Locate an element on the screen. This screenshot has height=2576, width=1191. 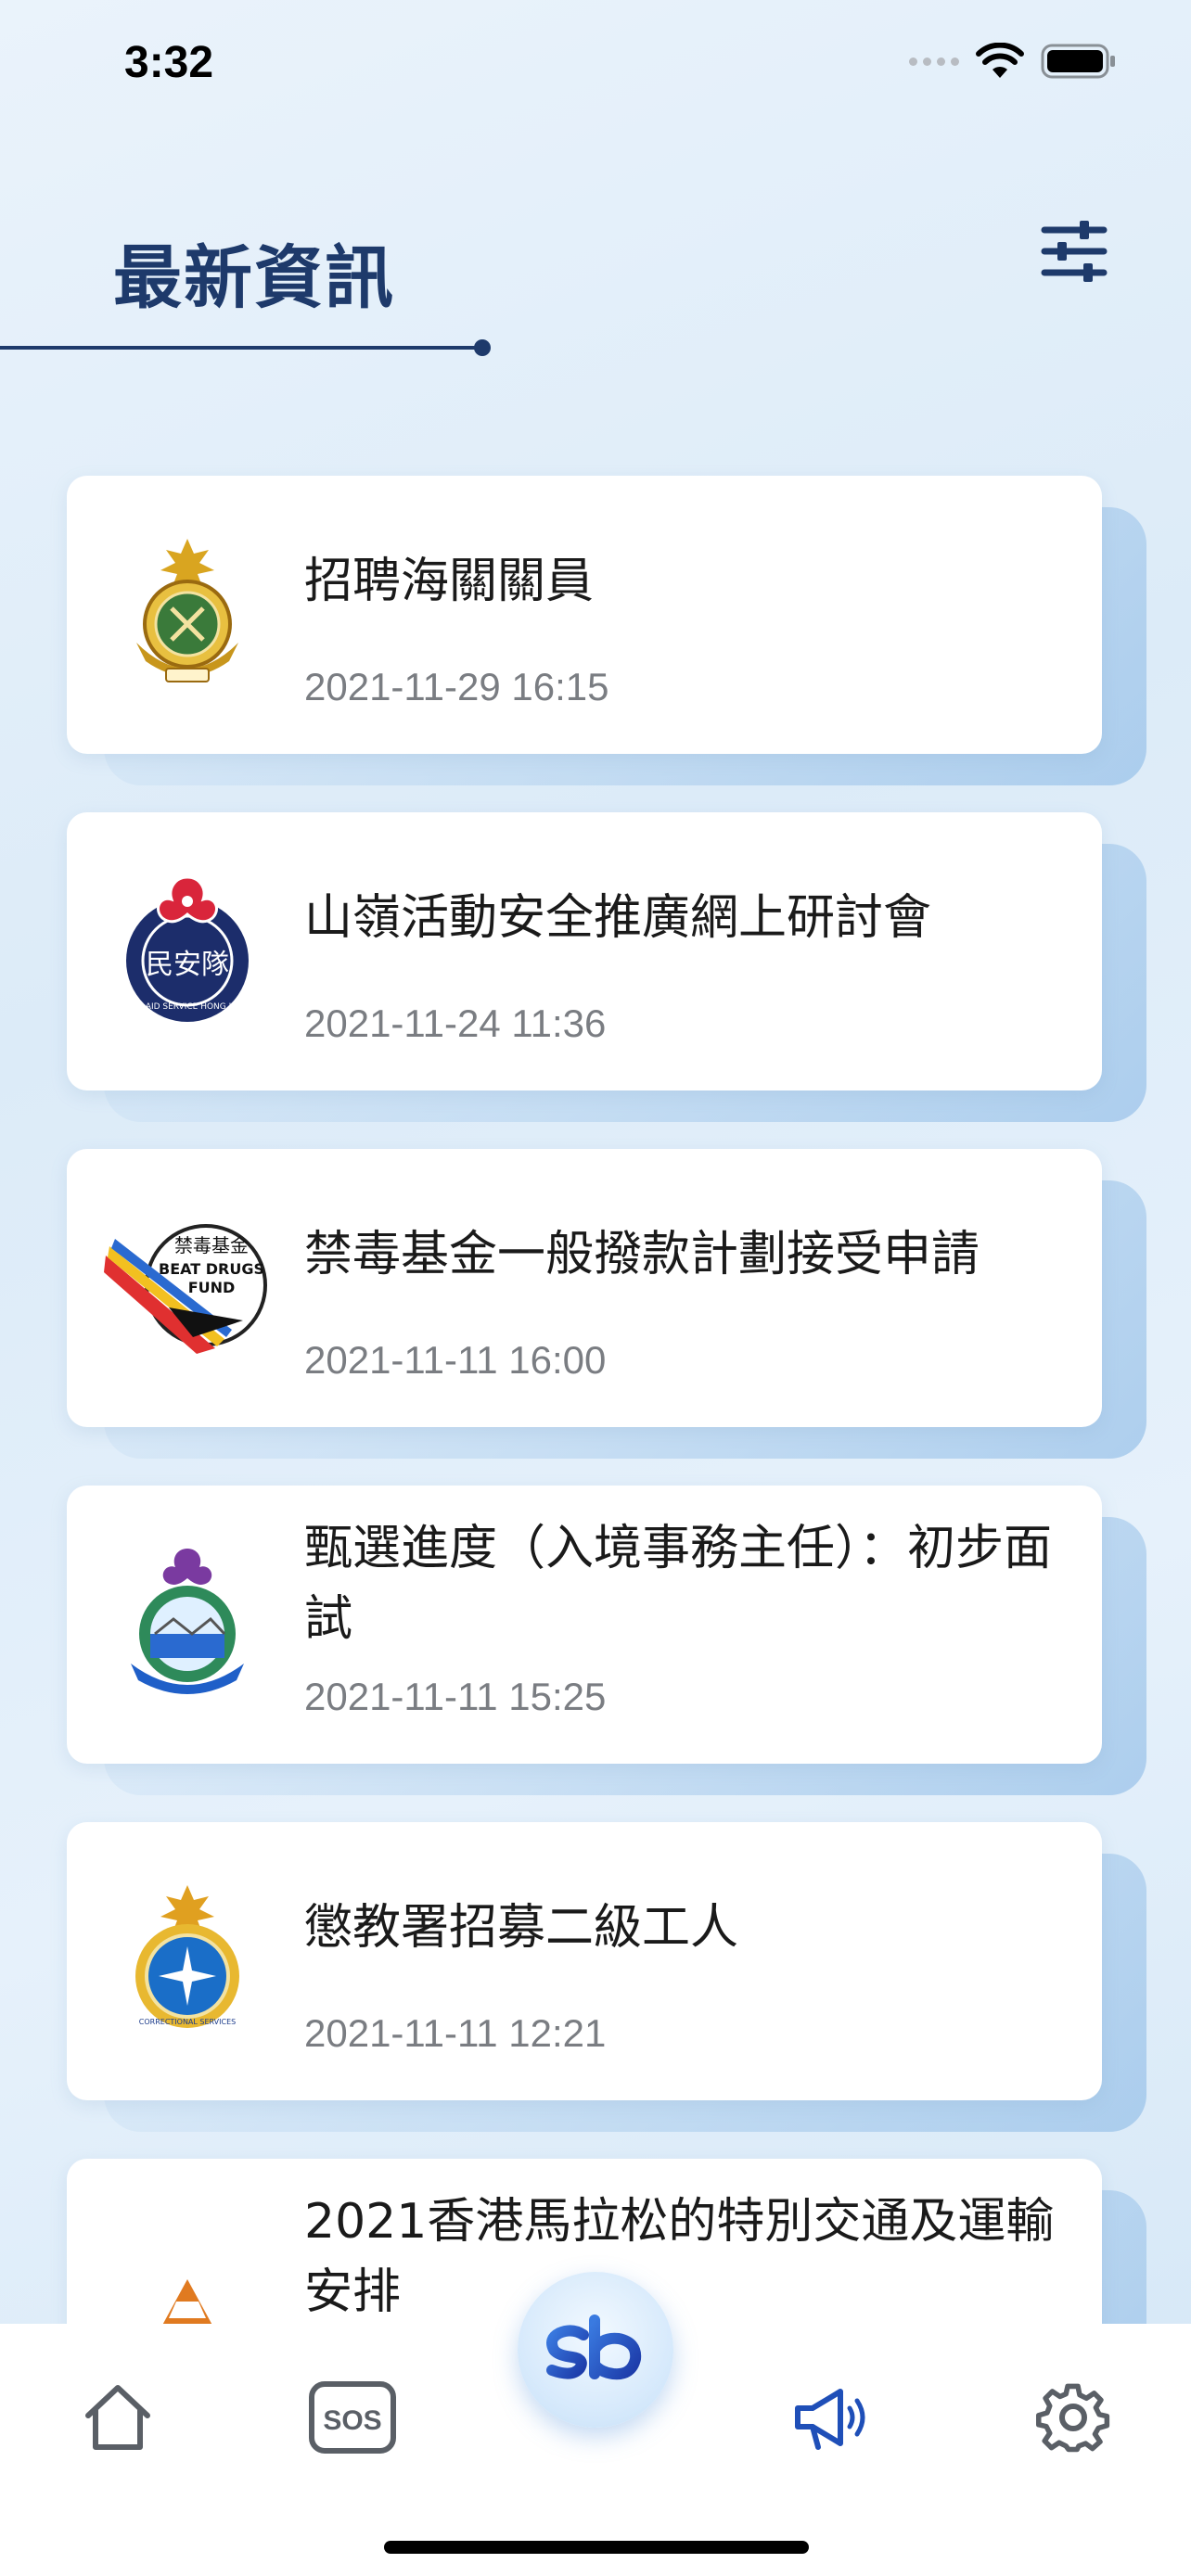
center-home-button is located at coordinates (595, 2350).